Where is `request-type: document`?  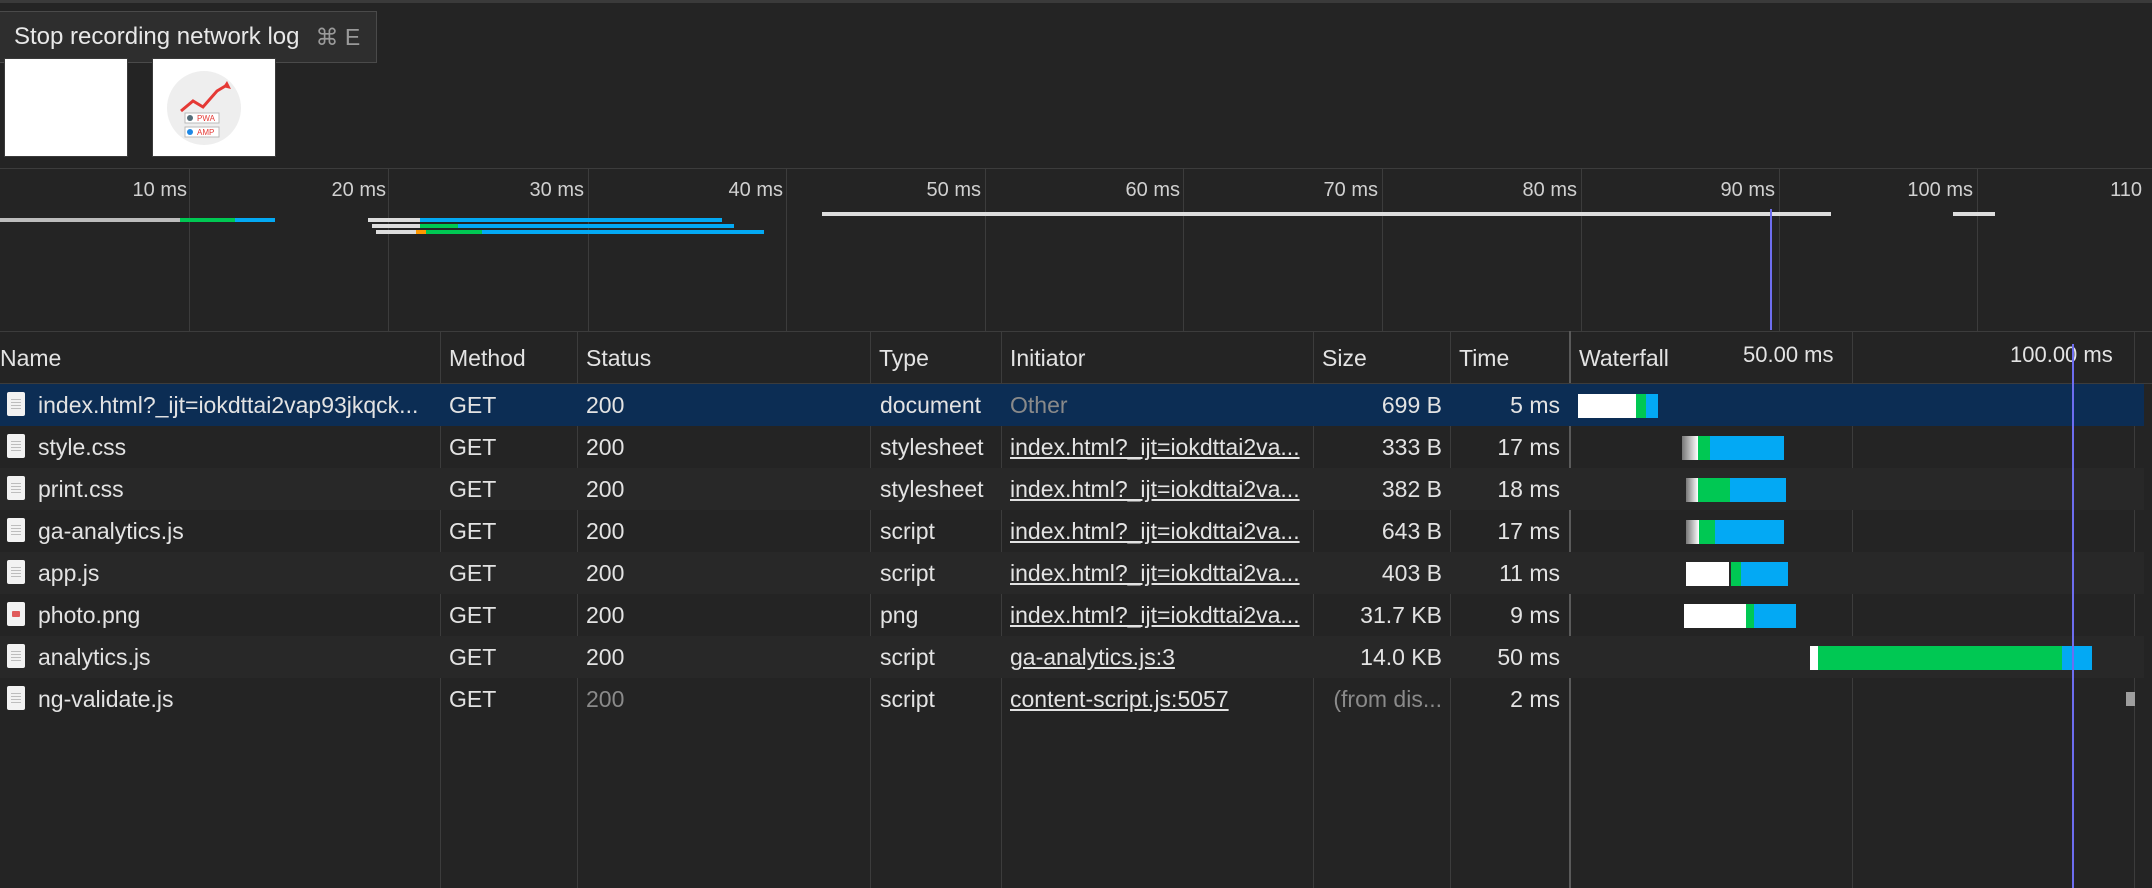
request-type: document is located at coordinates (931, 405).